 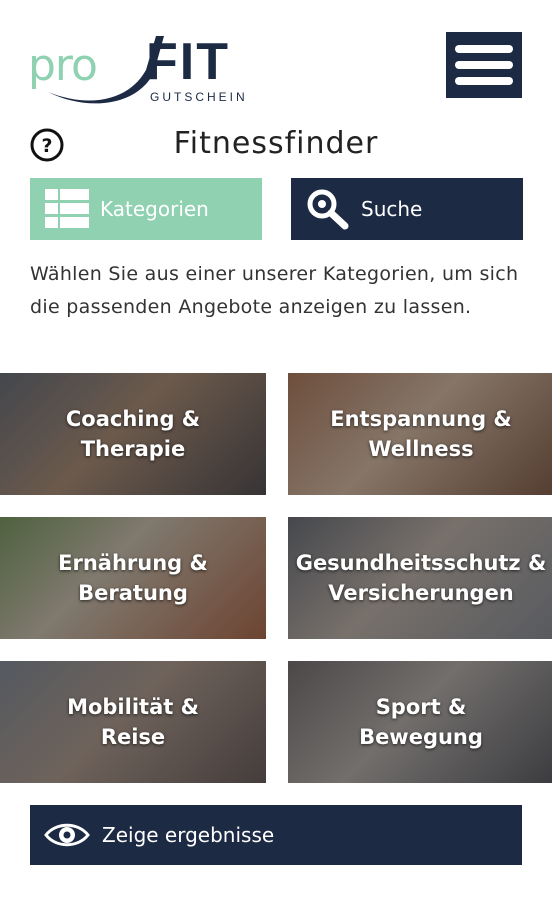 I want to click on category-line1: Entspannung &, so click(x=421, y=419).